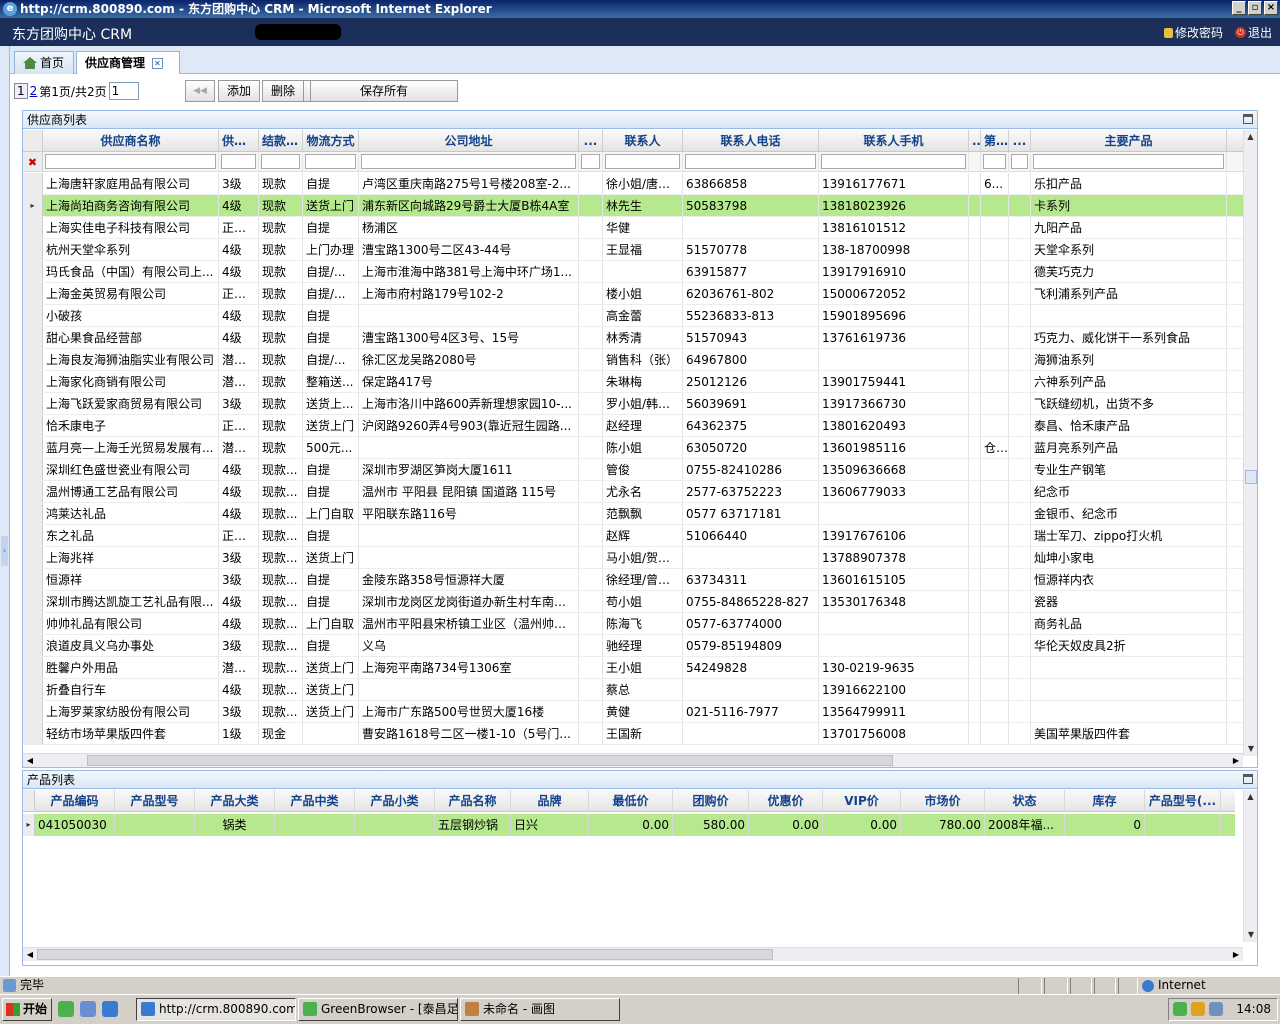 The image size is (1280, 1024). What do you see at coordinates (633, 316) in the screenshot?
I see `table-row: 小破孩 4级 现款 自提 高金蕾 55236833-813 15901895696` at bounding box center [633, 316].